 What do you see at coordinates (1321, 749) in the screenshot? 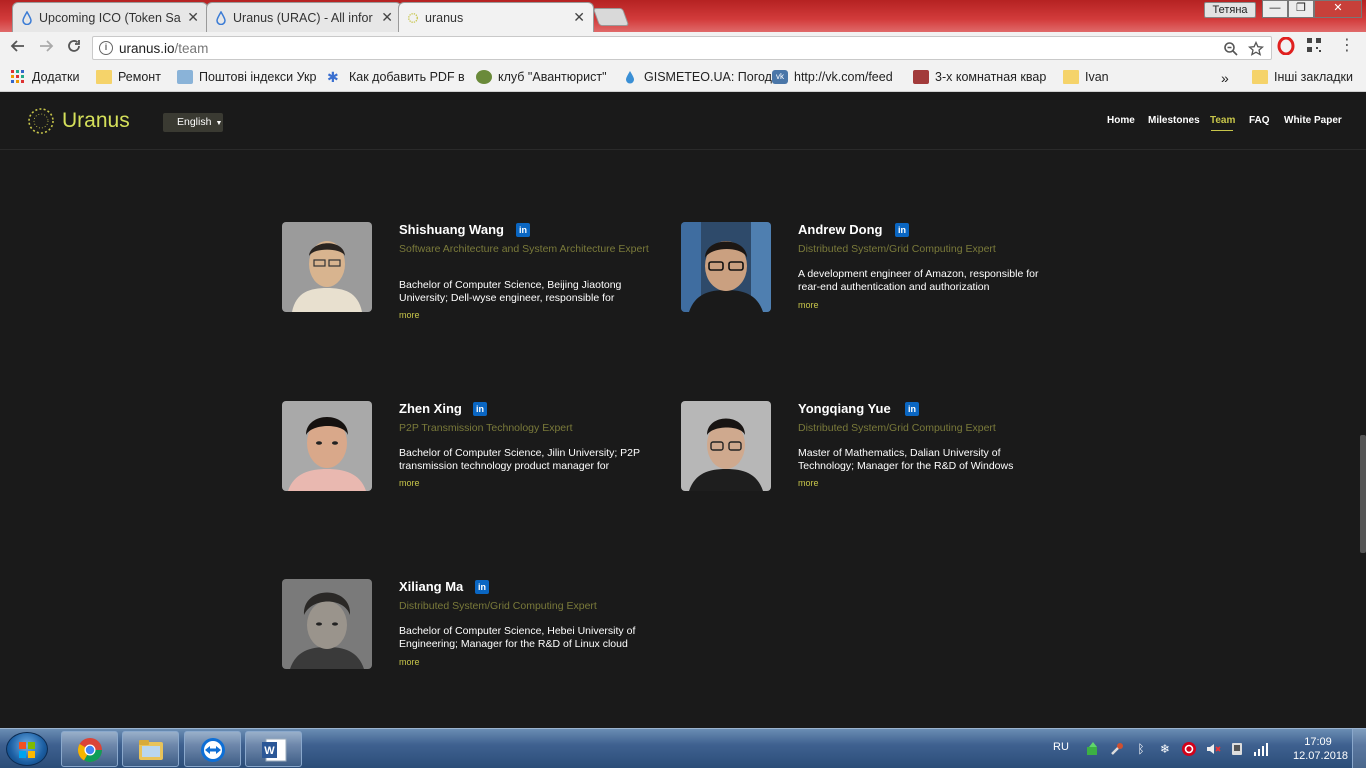
I see `system-clock: 17:09 12.07.2018` at bounding box center [1321, 749].